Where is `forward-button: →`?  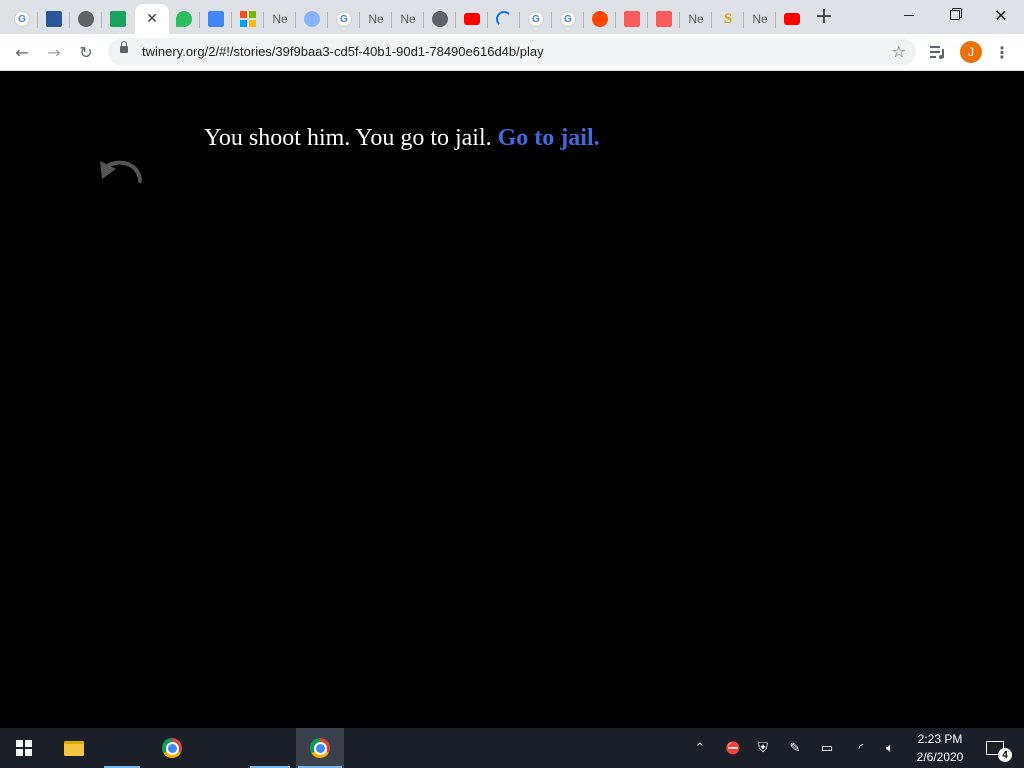 forward-button: → is located at coordinates (54, 52).